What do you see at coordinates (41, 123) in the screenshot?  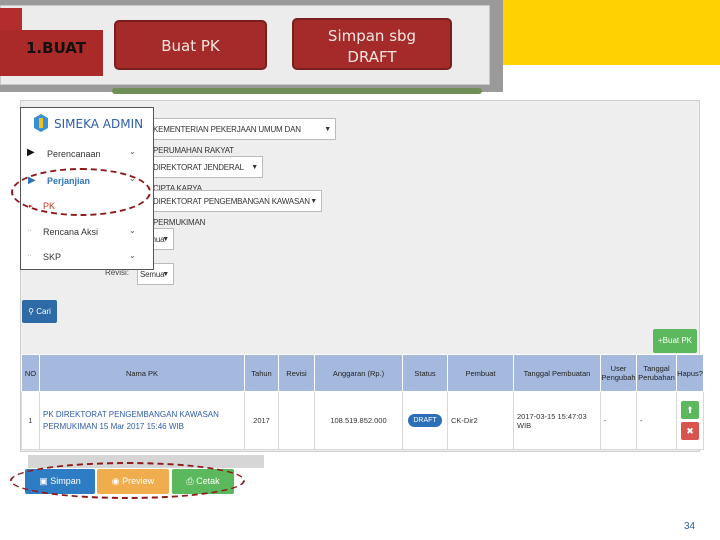 I see `simeka-logo-icon` at bounding box center [41, 123].